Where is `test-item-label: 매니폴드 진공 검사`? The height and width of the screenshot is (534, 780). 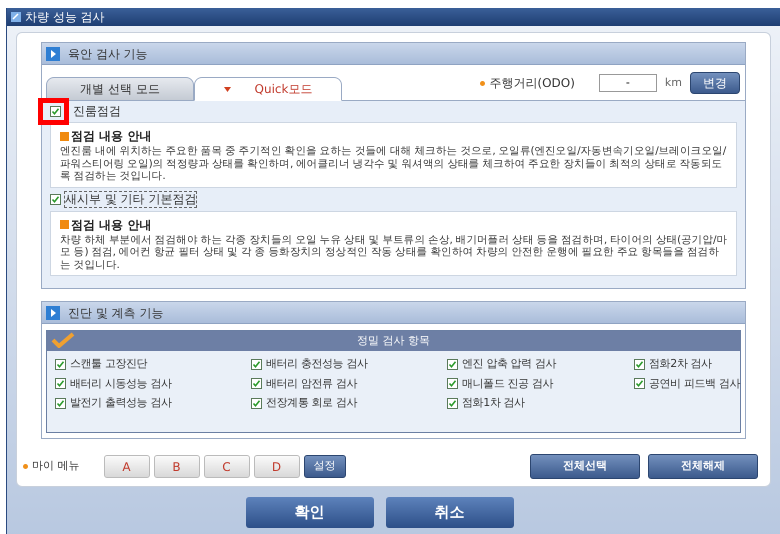 test-item-label: 매니폴드 진공 검사 is located at coordinates (507, 384).